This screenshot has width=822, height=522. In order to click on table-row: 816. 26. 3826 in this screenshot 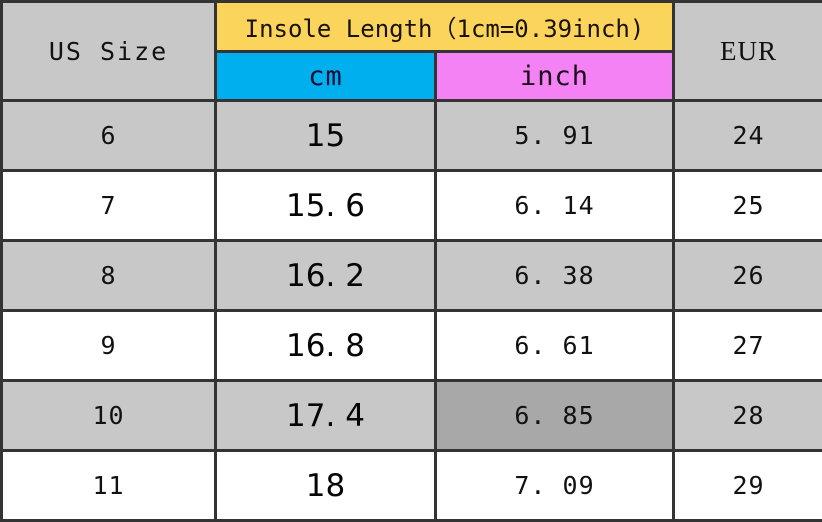, I will do `click(412, 276)`.